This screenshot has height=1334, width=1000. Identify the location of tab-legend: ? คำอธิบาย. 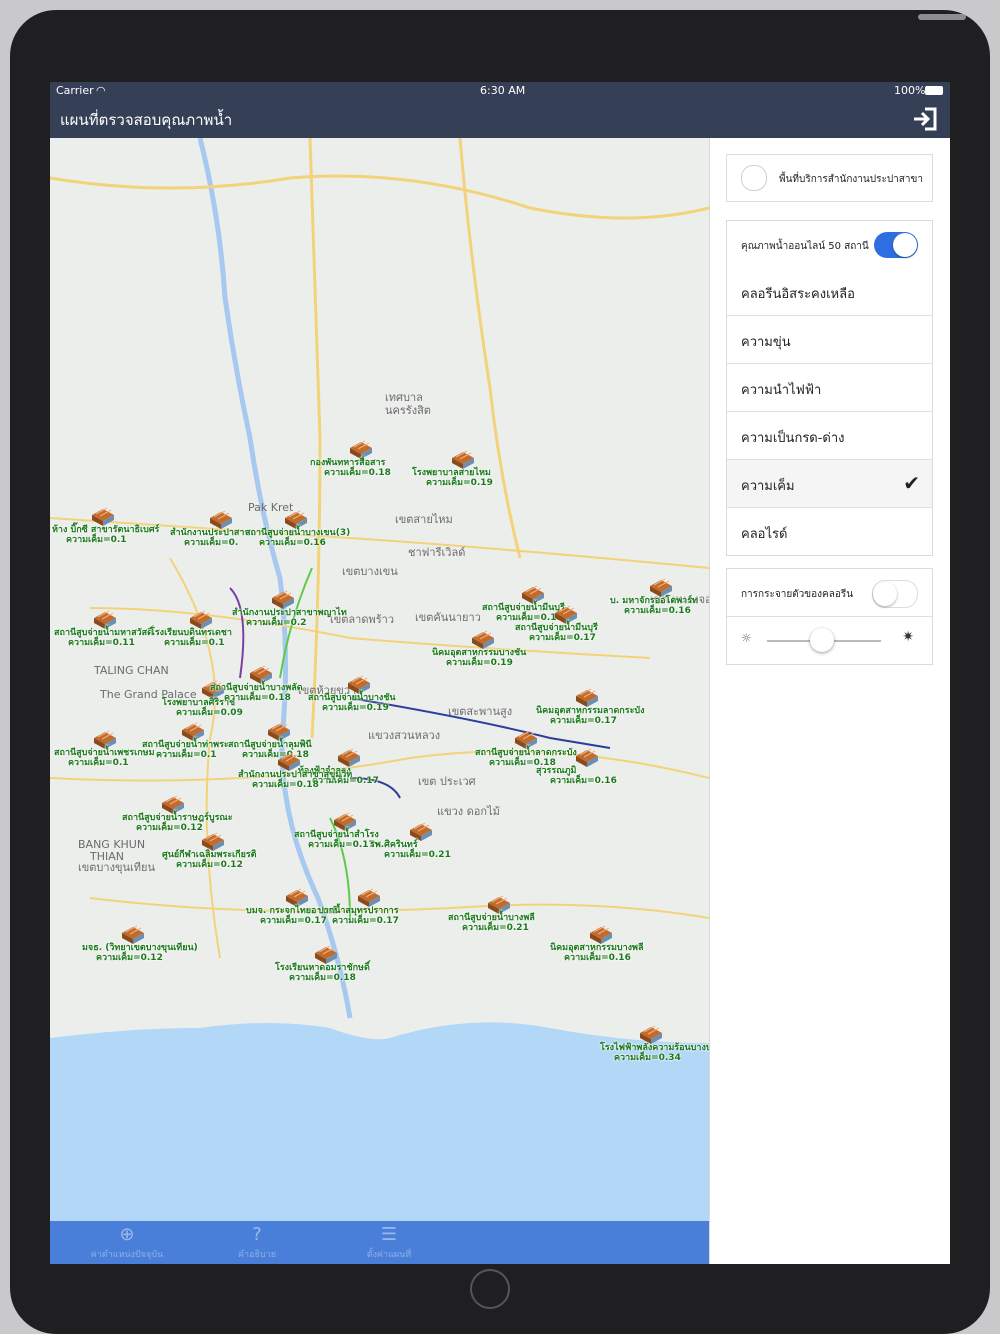
(257, 1242).